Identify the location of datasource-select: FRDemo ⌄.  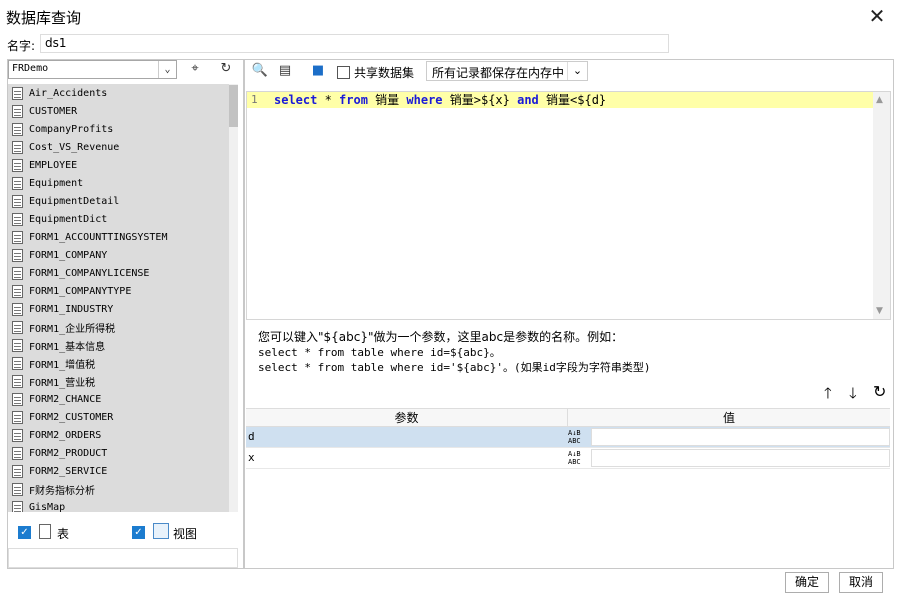
(92, 69).